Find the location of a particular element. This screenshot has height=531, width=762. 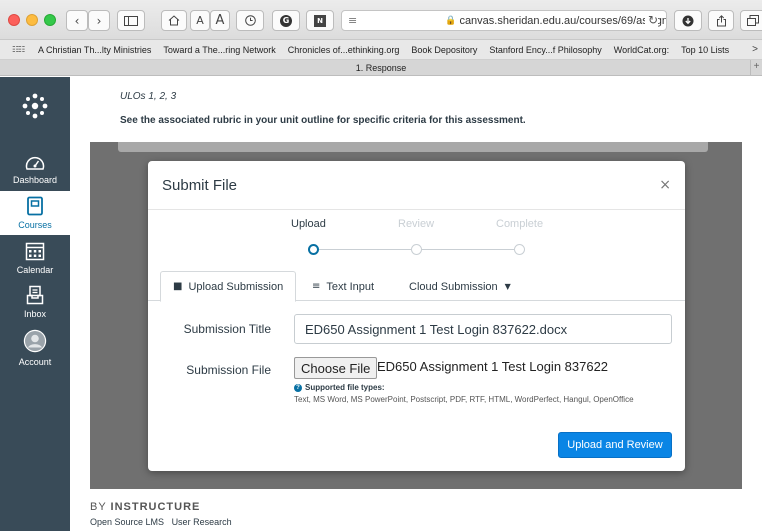

step-upload-label: Upload is located at coordinates (308, 224).